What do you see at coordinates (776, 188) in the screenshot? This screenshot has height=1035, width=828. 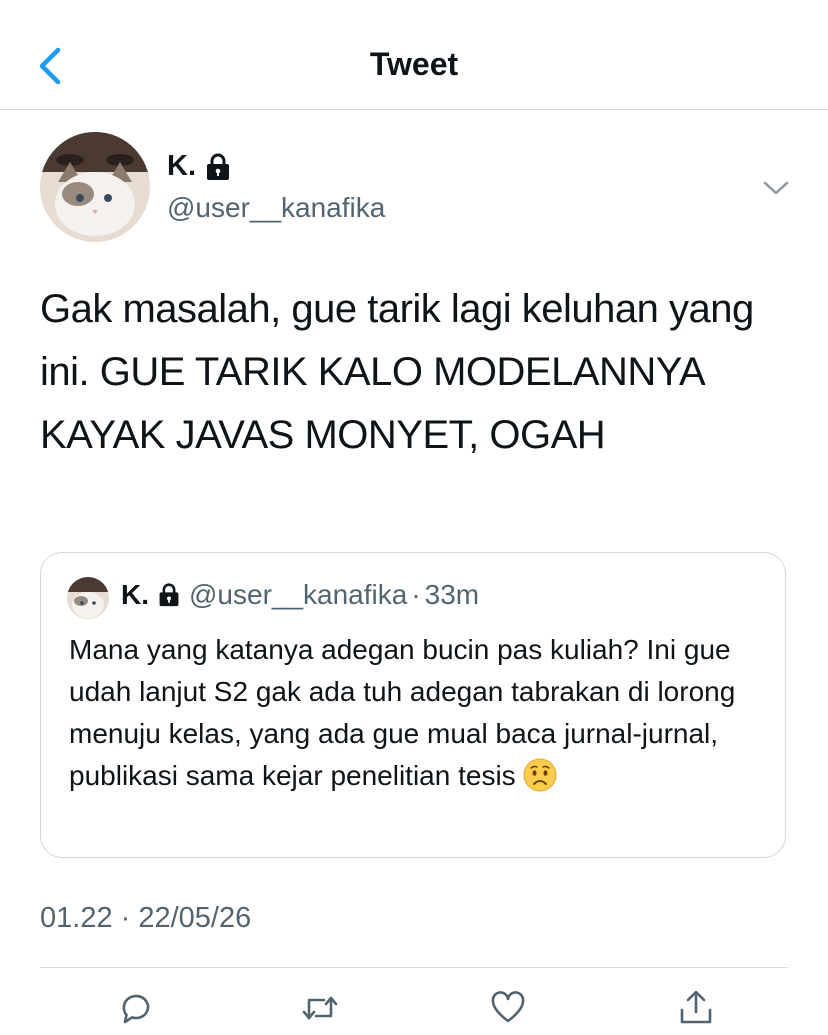 I see `chevron-down-icon` at bounding box center [776, 188].